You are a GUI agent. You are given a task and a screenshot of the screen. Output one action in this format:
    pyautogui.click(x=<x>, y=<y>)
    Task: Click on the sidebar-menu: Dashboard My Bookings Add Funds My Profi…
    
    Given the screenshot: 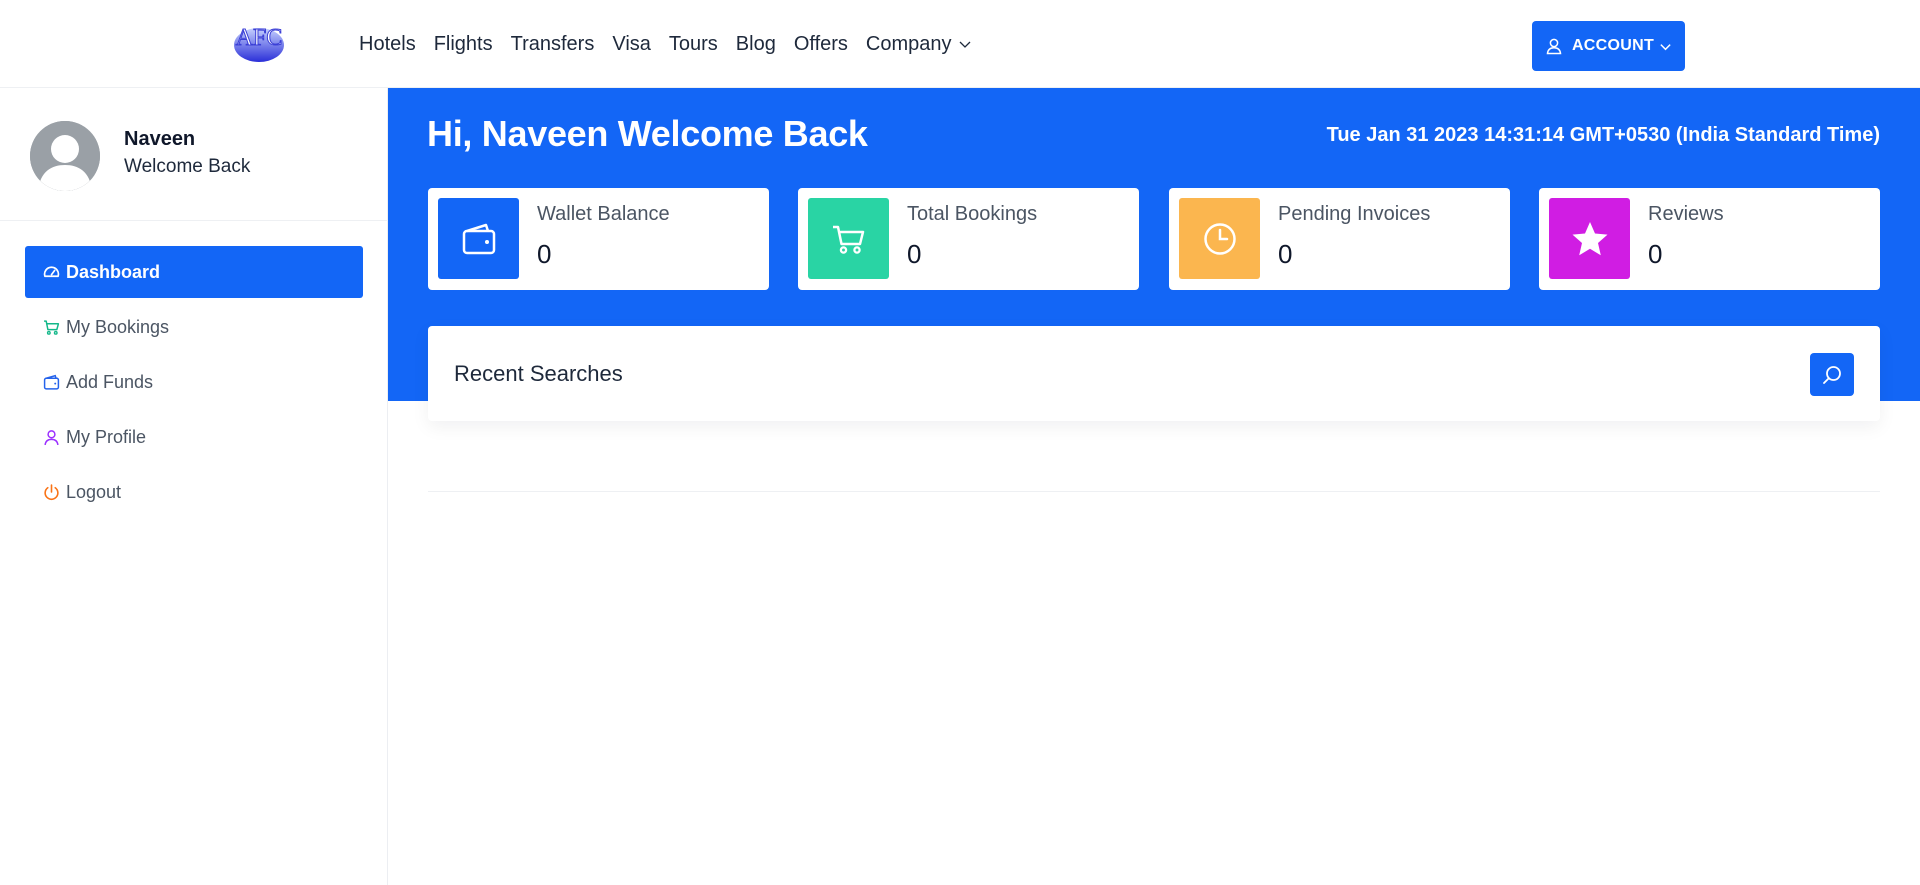 What is the action you would take?
    pyautogui.click(x=194, y=383)
    